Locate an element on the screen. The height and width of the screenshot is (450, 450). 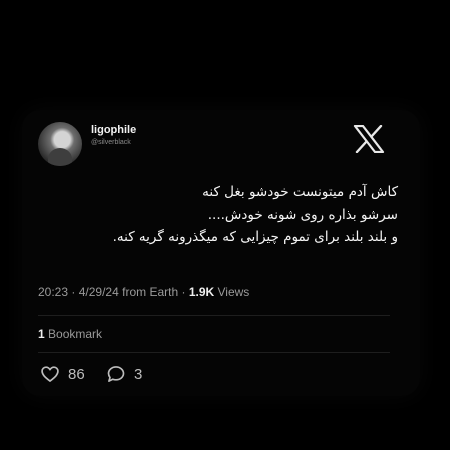
bookmarks-row: 1 Bookmark is located at coordinates (70, 334).